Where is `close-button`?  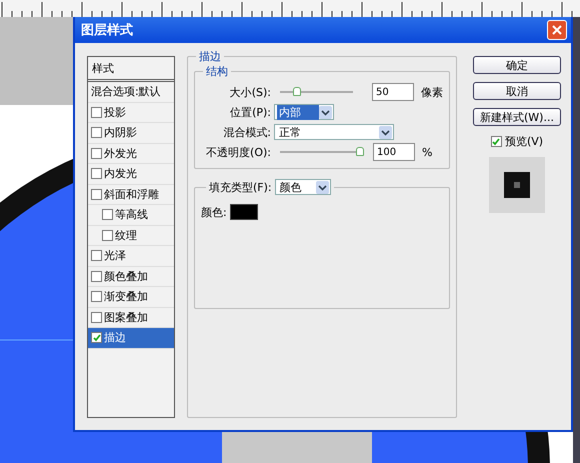
close-button is located at coordinates (557, 30).